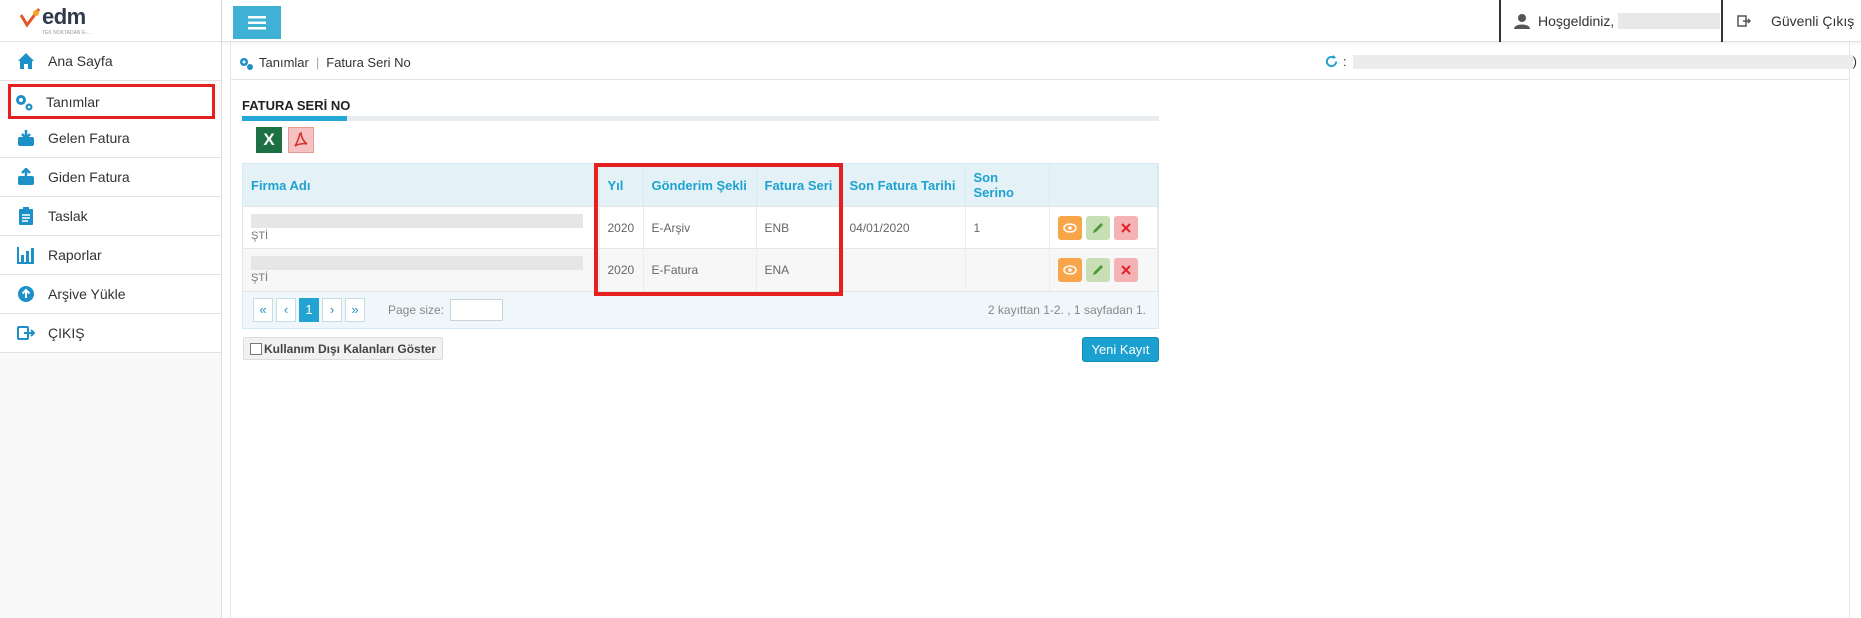 Image resolution: width=1861 pixels, height=618 pixels. I want to click on sidebar-item-ana-sayfa: Ana Sayfa, so click(110, 61).